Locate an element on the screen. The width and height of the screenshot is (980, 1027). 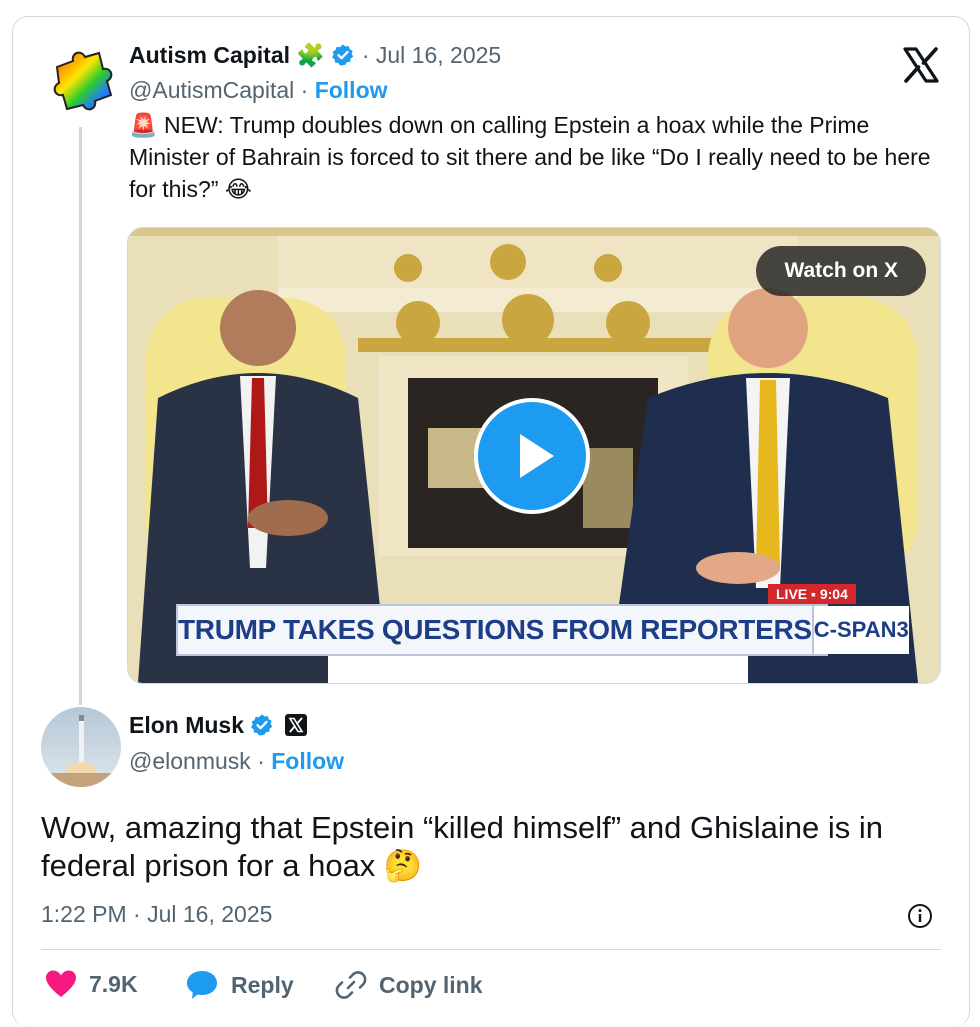
link-icon is located at coordinates (351, 985).